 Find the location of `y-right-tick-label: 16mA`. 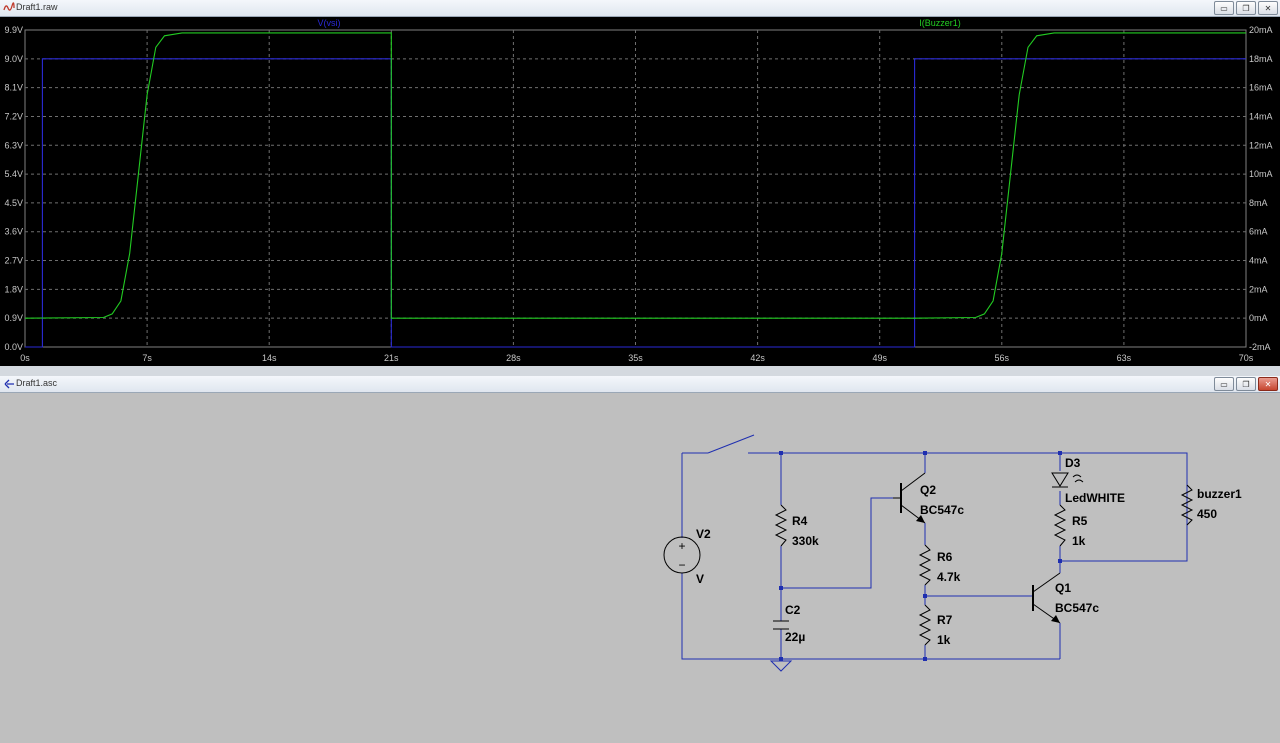

y-right-tick-label: 16mA is located at coordinates (1261, 88).